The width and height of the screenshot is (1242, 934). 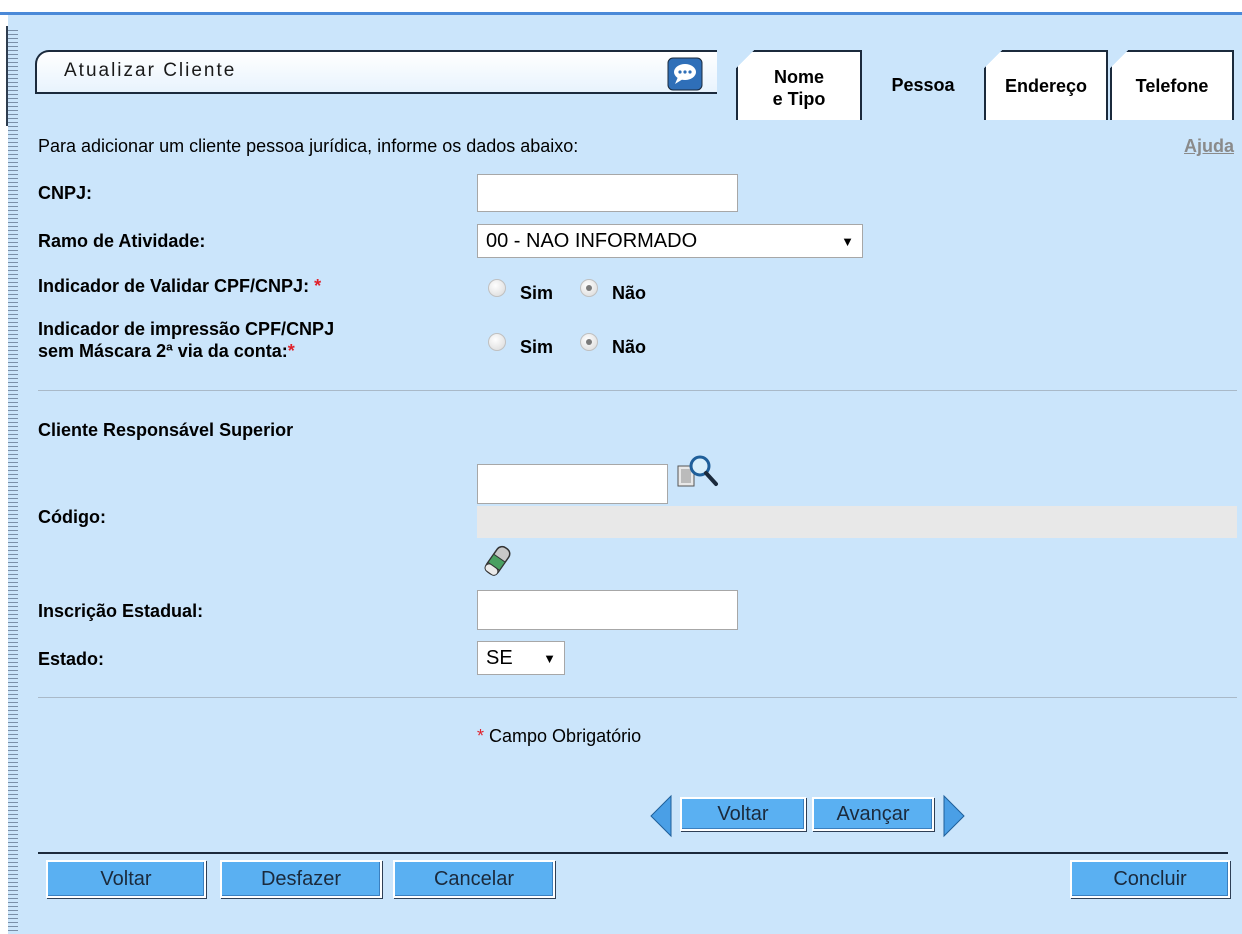 What do you see at coordinates (621, 7) in the screenshot?
I see `window-top-bar` at bounding box center [621, 7].